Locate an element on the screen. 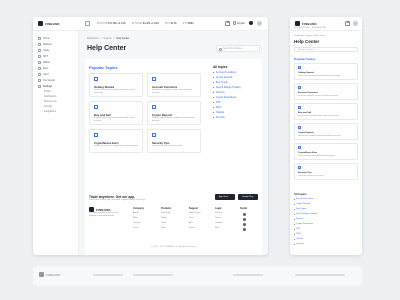 This screenshot has height=300, width=400. instagram-icon is located at coordinates (244, 224).